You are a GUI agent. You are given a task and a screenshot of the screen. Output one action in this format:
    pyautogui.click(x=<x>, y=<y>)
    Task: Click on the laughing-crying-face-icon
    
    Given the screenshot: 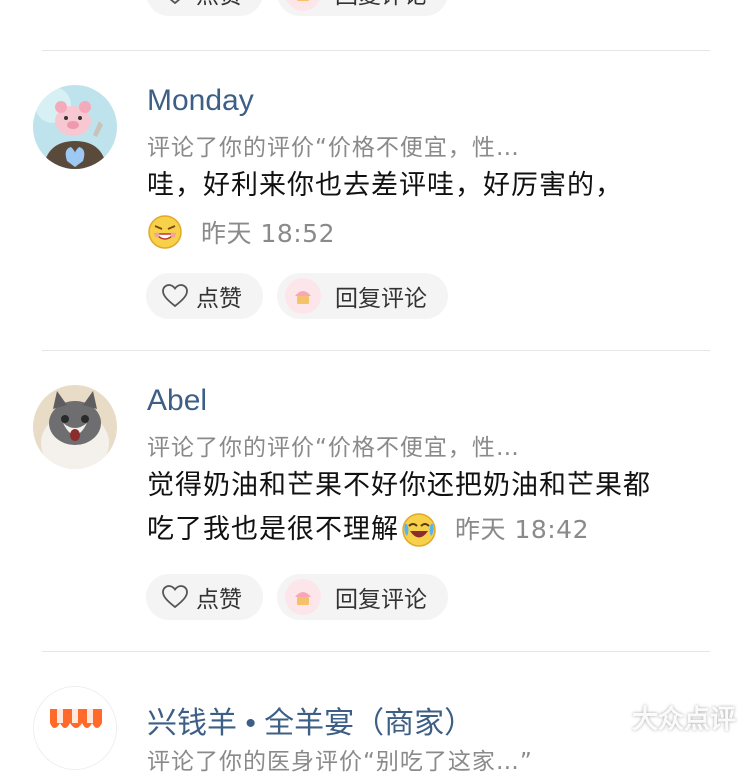 What is the action you would take?
    pyautogui.click(x=419, y=530)
    